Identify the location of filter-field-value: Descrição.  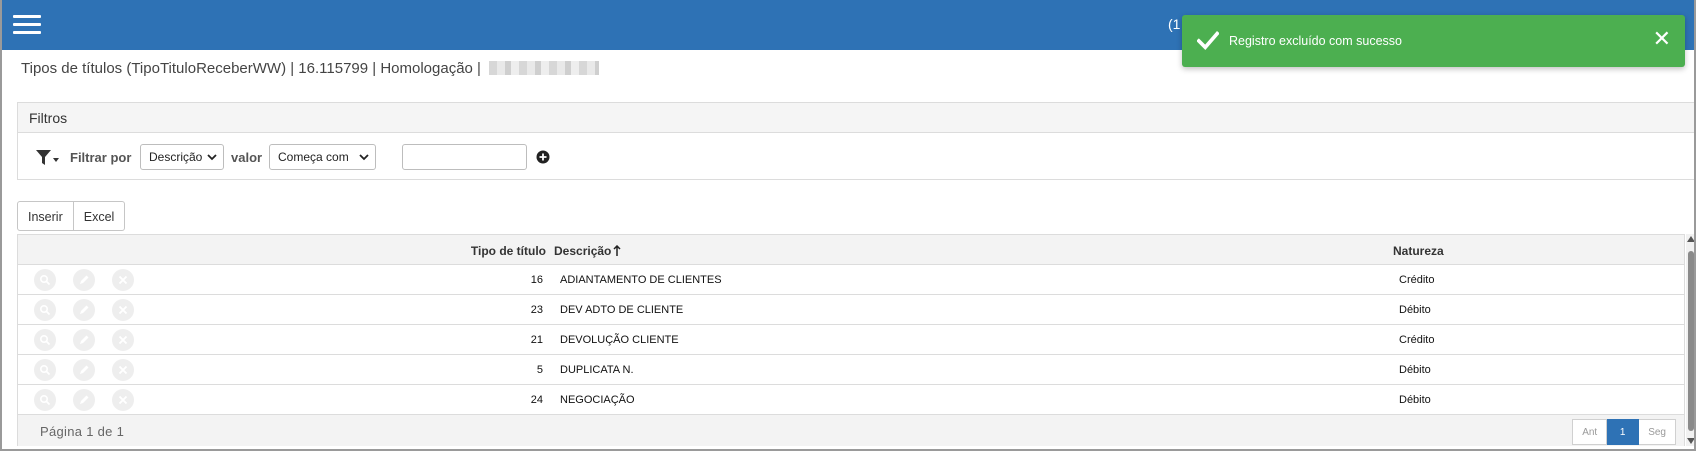
(176, 157).